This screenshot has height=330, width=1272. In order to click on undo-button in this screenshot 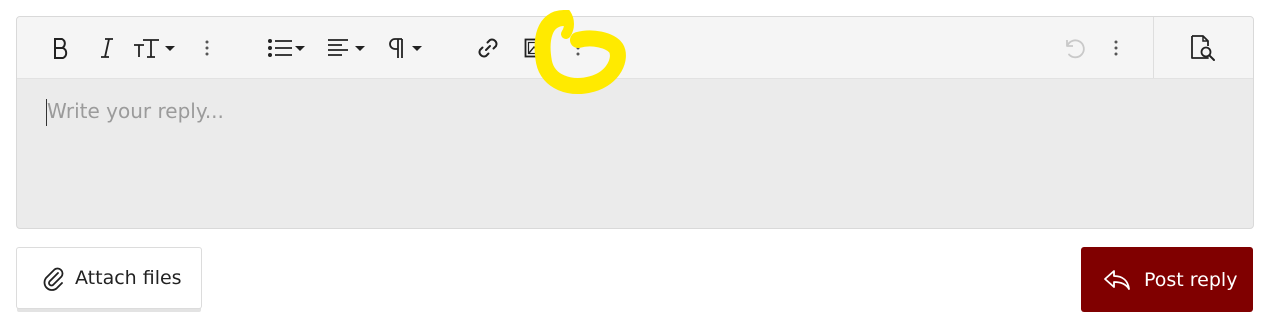, I will do `click(1074, 47)`.